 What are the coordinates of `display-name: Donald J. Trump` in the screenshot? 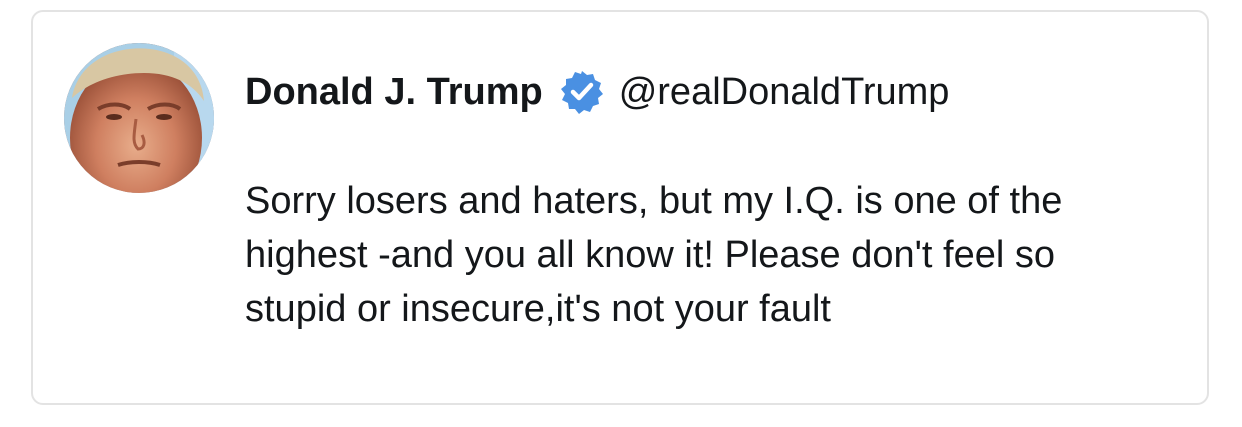 It's located at (394, 92).